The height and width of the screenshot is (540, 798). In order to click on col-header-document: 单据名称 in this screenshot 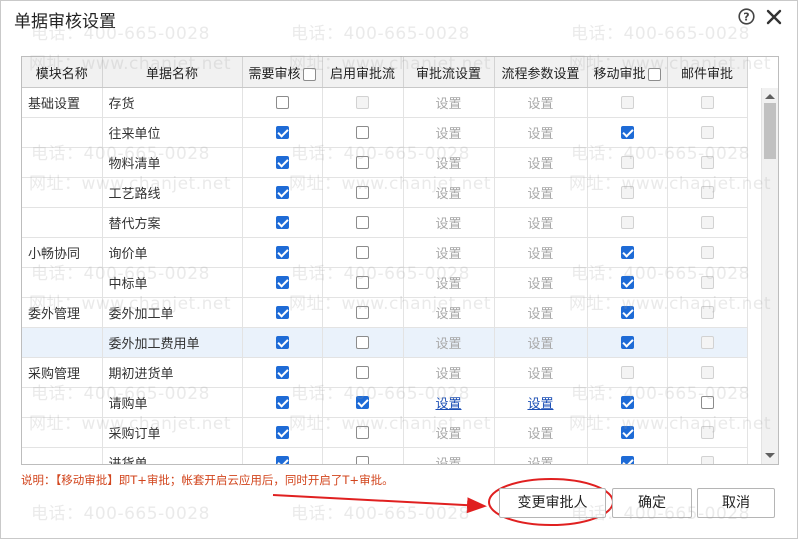, I will do `click(172, 72)`.